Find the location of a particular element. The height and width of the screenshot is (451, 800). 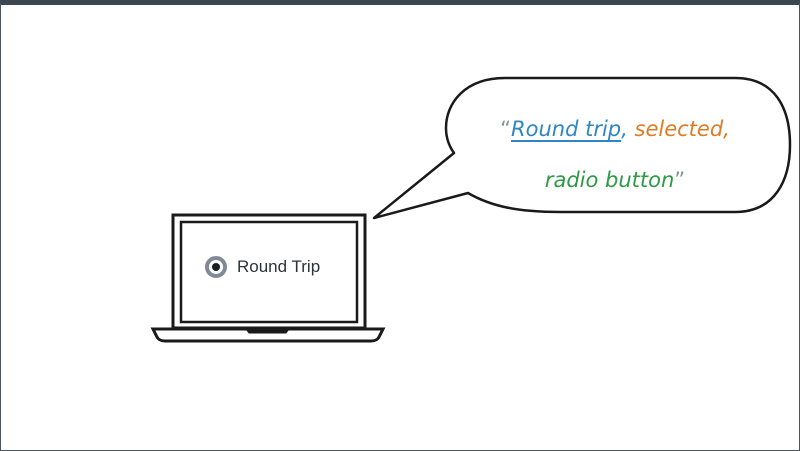

round-trip-radio-option: Round Trip is located at coordinates (262, 267).